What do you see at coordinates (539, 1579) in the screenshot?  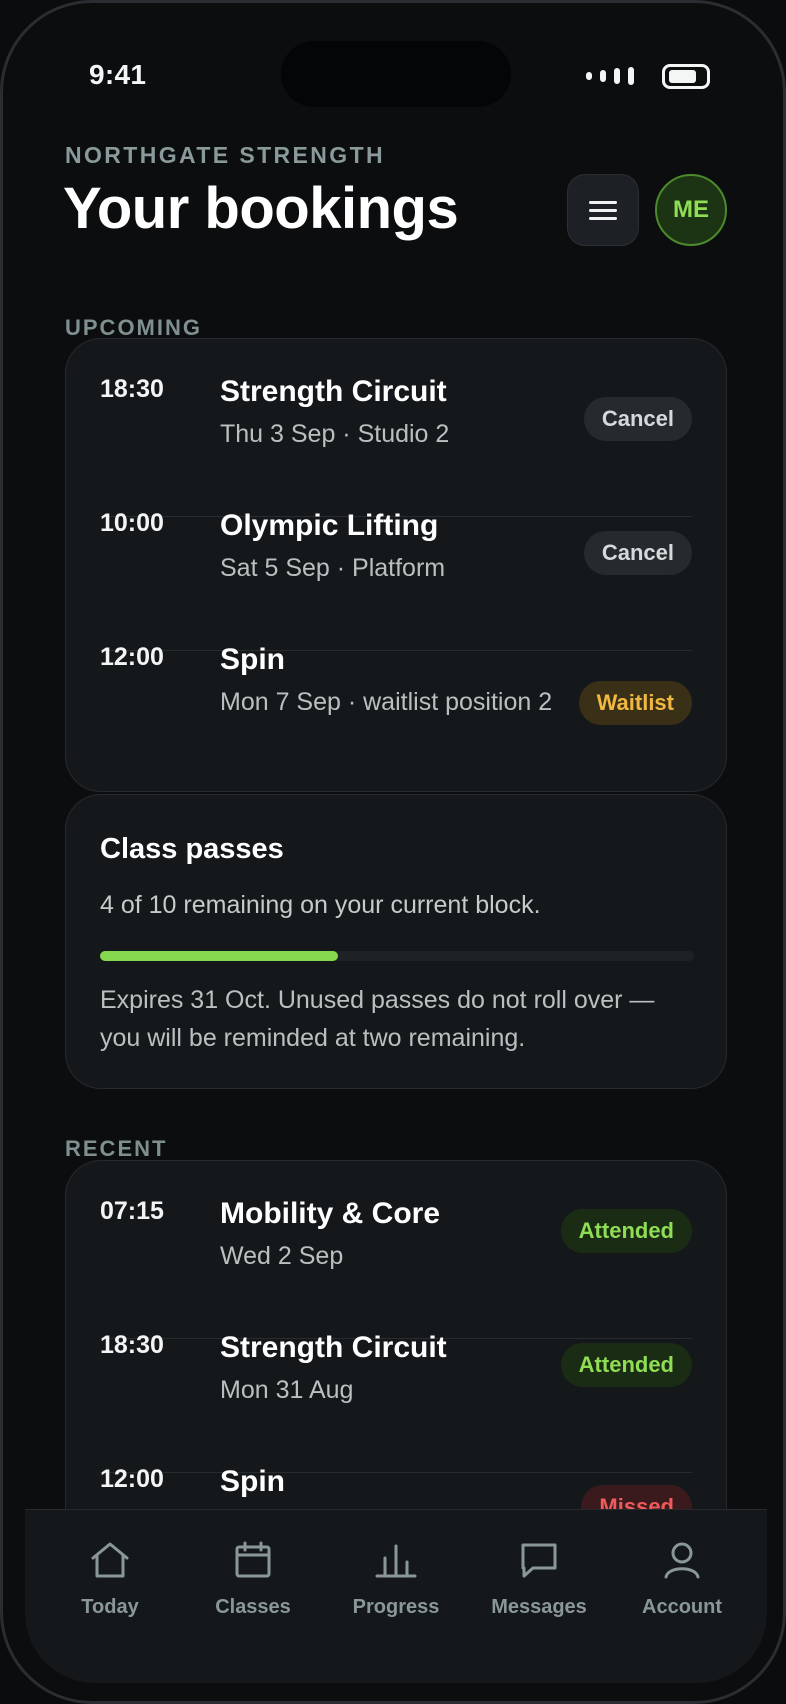 I see `tab-messages: Messages` at bounding box center [539, 1579].